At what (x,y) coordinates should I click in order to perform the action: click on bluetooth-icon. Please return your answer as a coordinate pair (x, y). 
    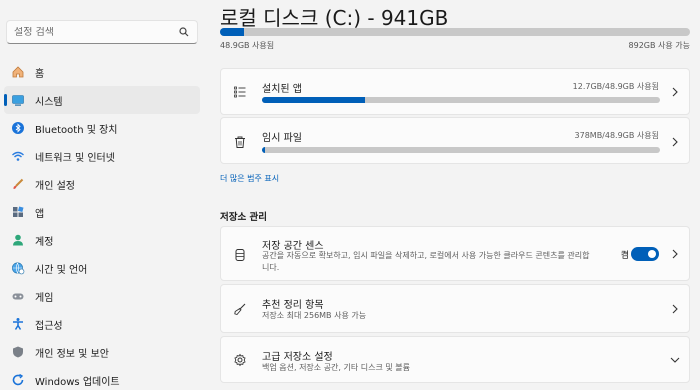
    Looking at the image, I should click on (18, 128).